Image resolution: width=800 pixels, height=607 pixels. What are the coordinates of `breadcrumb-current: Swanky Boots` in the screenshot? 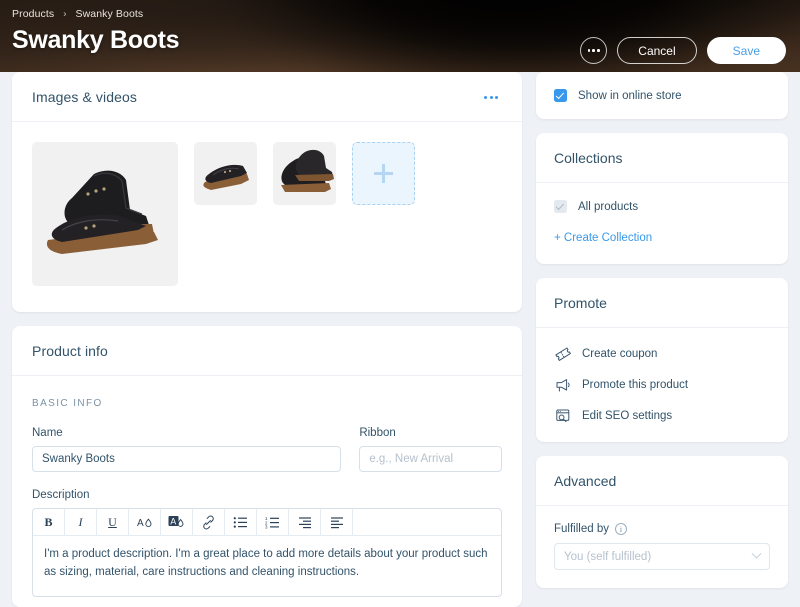 It's located at (109, 14).